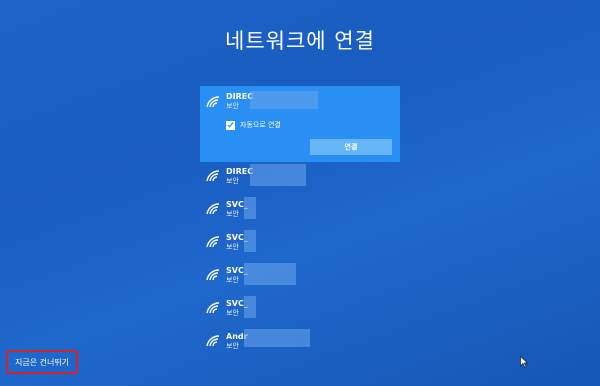  I want to click on mouse-cursor-icon, so click(524, 362).